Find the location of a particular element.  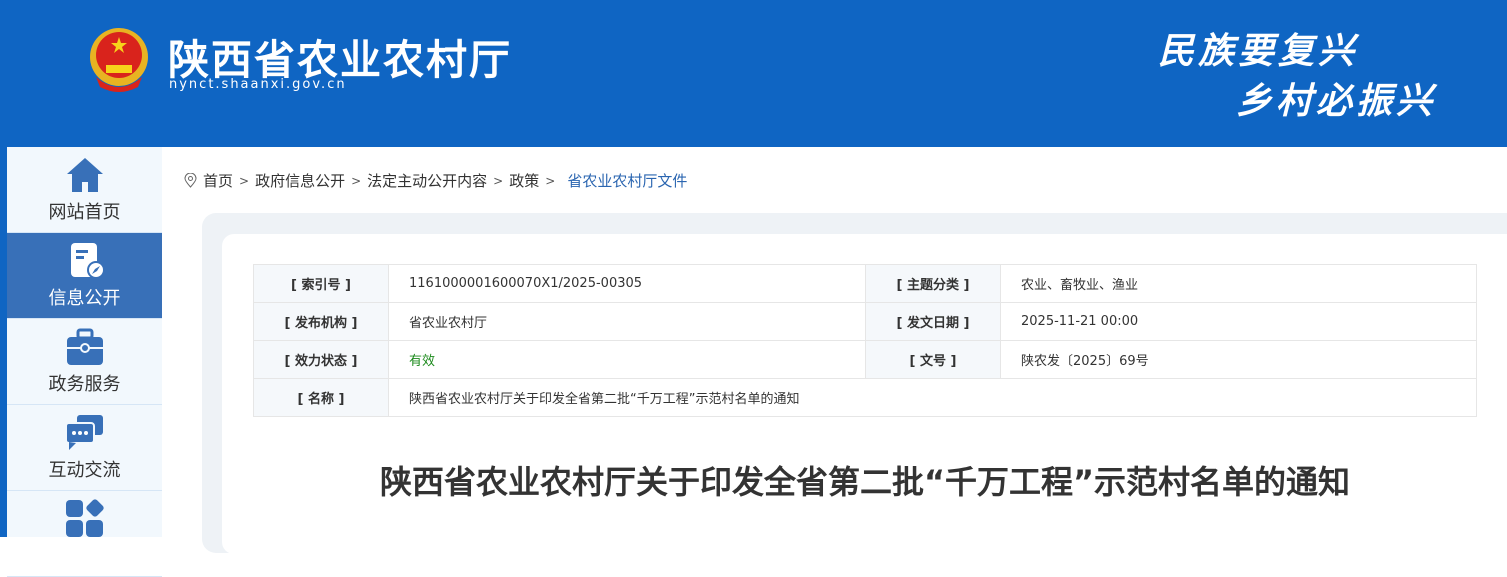

issuer-label: [ 发布机构 ] is located at coordinates (321, 321).